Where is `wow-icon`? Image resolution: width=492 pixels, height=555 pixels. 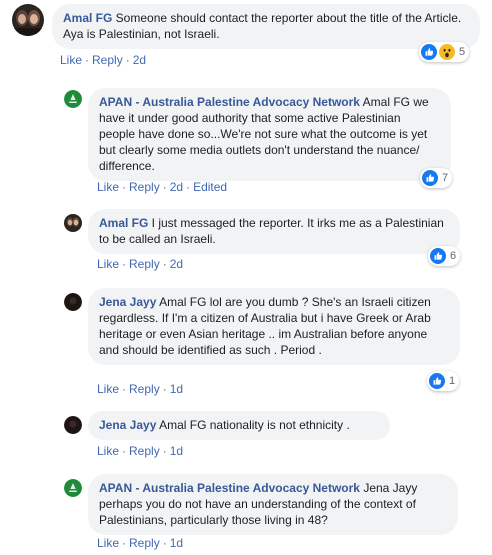
wow-icon is located at coordinates (447, 52).